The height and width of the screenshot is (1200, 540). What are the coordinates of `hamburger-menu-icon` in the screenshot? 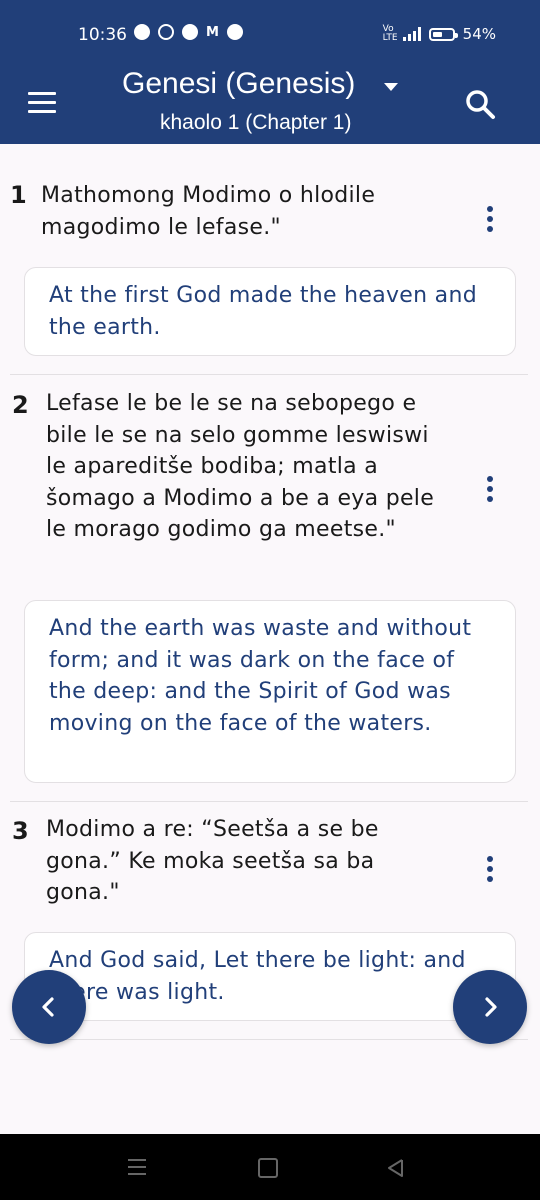 It's located at (42, 103).